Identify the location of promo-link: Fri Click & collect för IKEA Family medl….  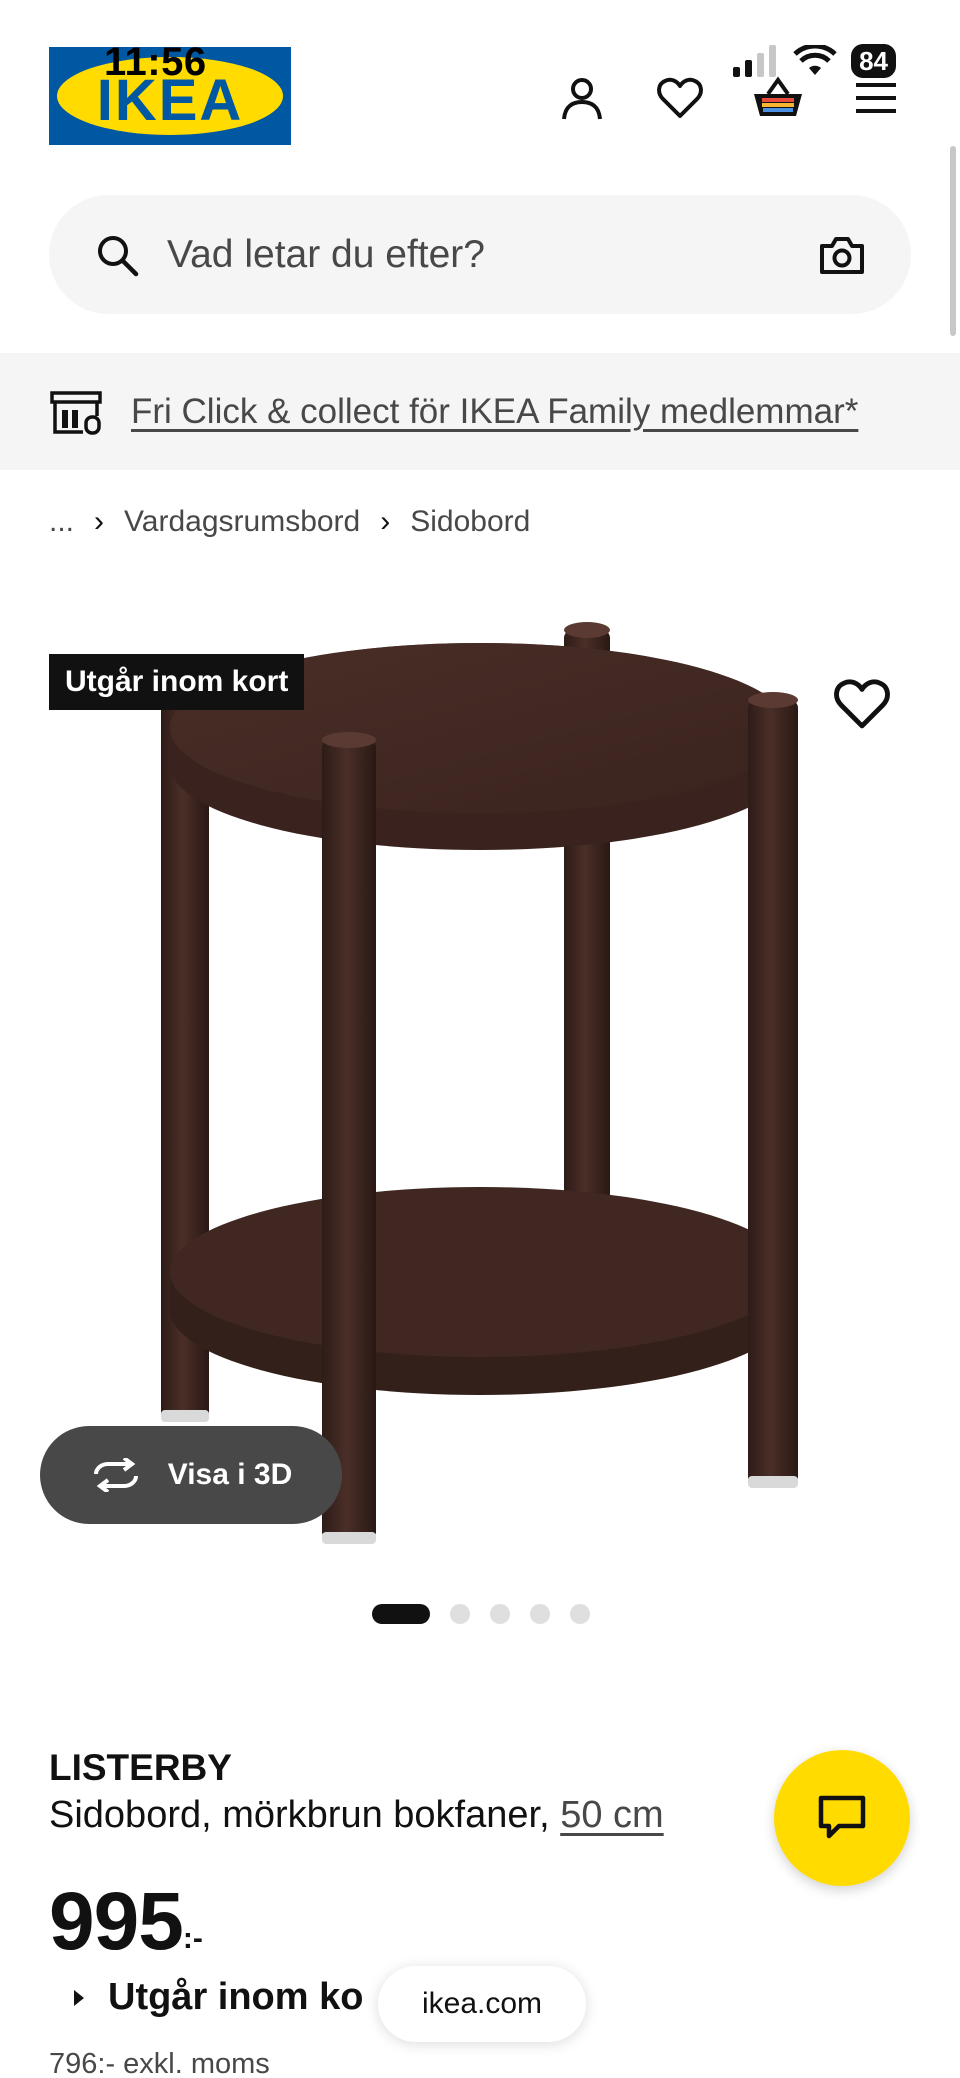
(494, 412).